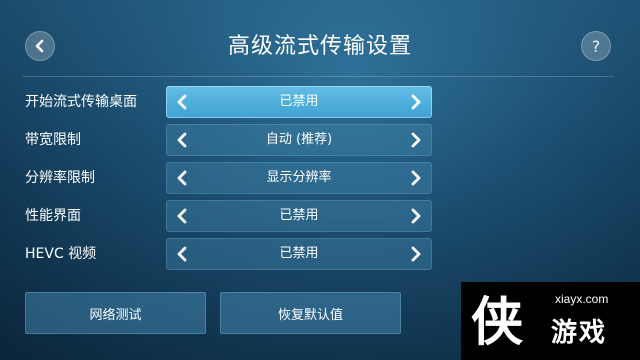 The height and width of the screenshot is (360, 640). I want to click on watermark-logo: 侠 xiayx.com 游戏, so click(550, 321).